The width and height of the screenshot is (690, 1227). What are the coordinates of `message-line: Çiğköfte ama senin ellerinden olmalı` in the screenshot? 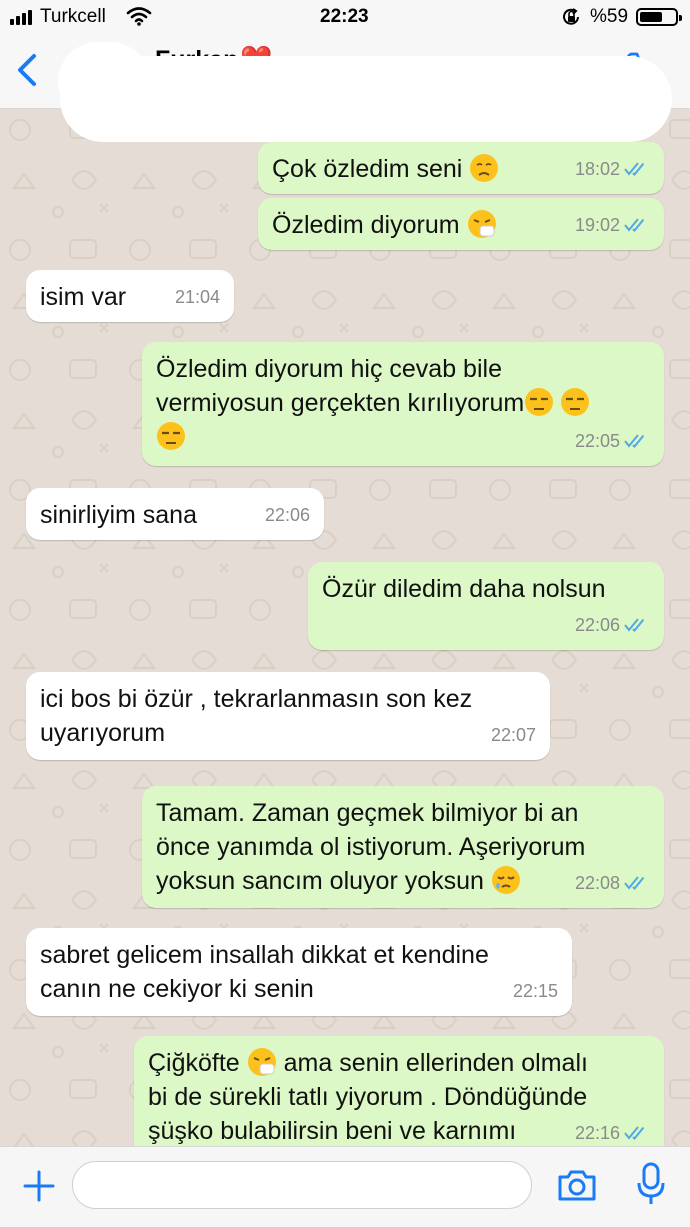 It's located at (399, 1063).